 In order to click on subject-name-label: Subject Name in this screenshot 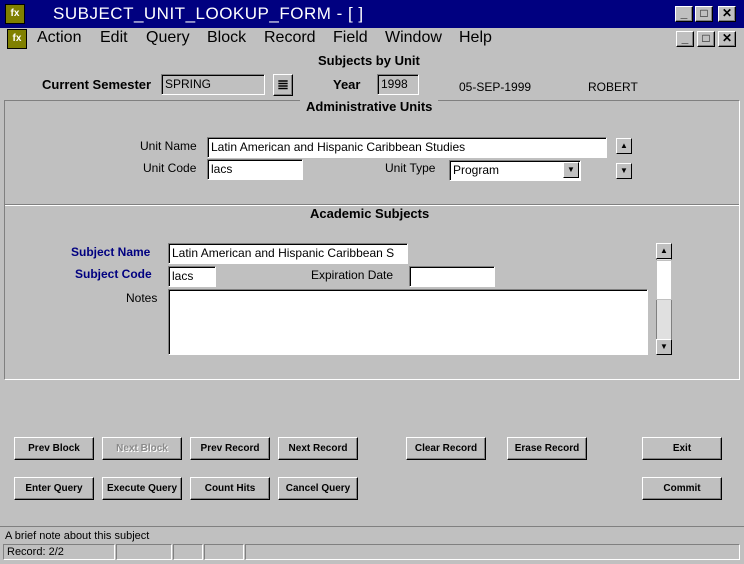, I will do `click(111, 252)`.